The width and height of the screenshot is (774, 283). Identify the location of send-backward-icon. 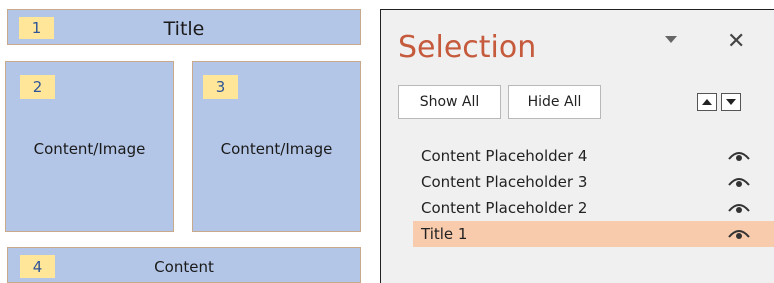
(731, 102).